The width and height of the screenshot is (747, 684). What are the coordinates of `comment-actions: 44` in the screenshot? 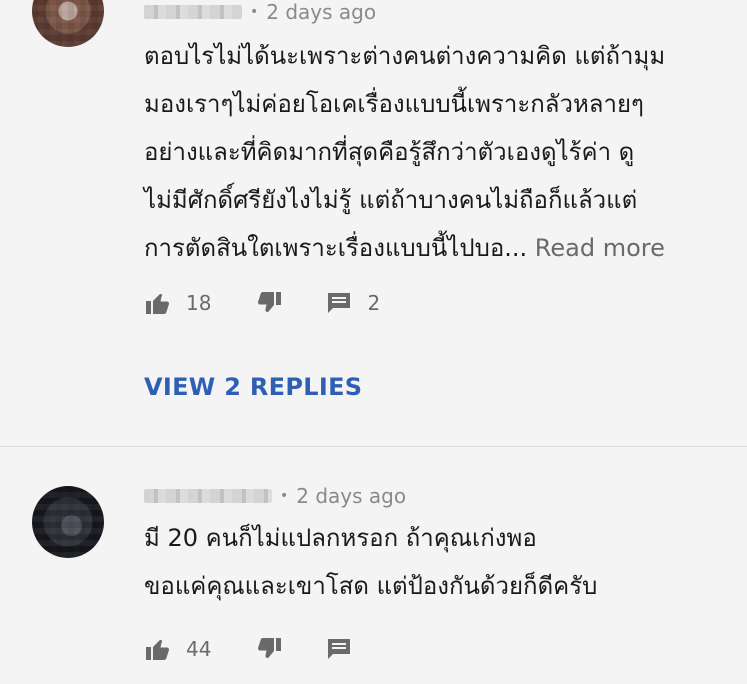 It's located at (248, 649).